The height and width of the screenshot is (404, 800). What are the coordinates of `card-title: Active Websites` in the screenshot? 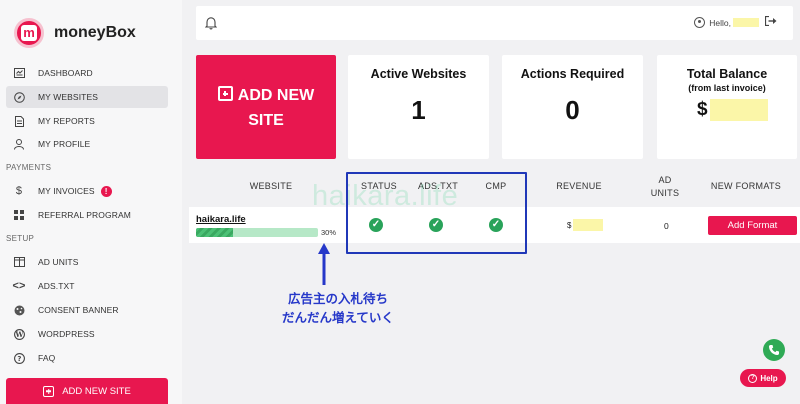 It's located at (418, 74).